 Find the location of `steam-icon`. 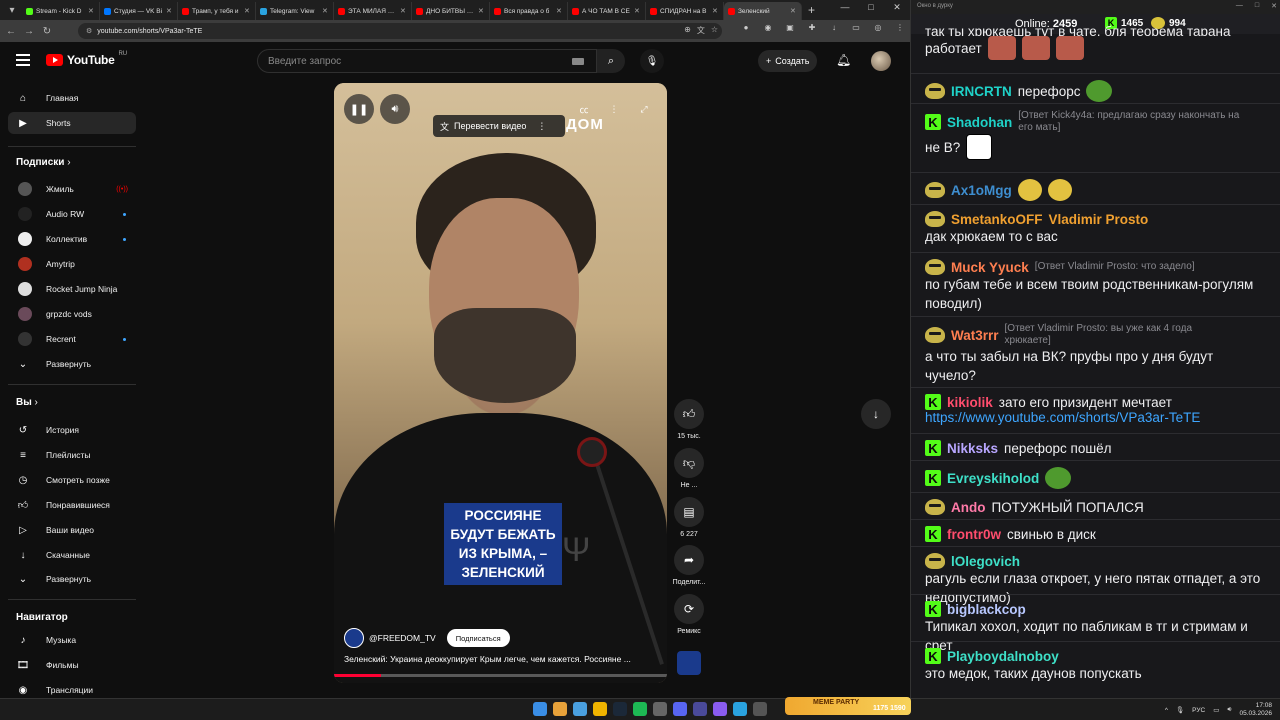

steam-icon is located at coordinates (620, 709).